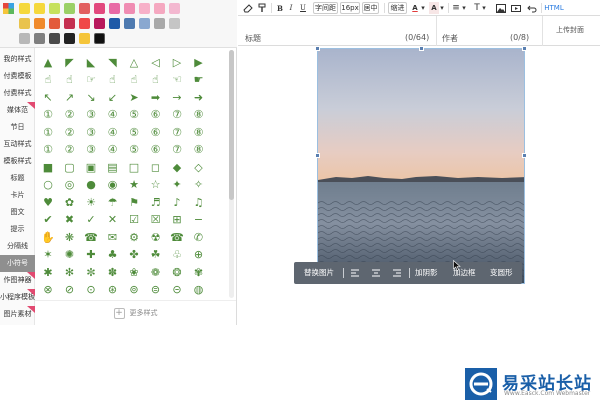 The image size is (600, 400). Describe the element at coordinates (156, 272) in the screenshot. I see `symbol-icon: ❁` at that location.